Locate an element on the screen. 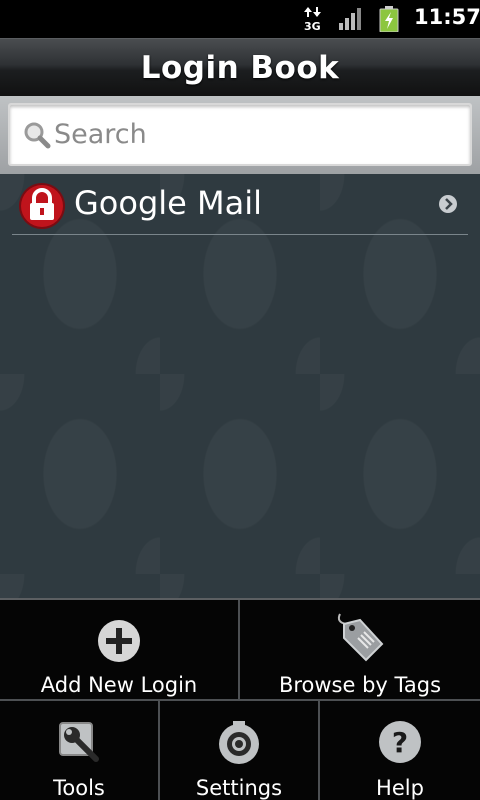 This screenshot has height=800, width=480. clock: 11:57 is located at coordinates (447, 17).